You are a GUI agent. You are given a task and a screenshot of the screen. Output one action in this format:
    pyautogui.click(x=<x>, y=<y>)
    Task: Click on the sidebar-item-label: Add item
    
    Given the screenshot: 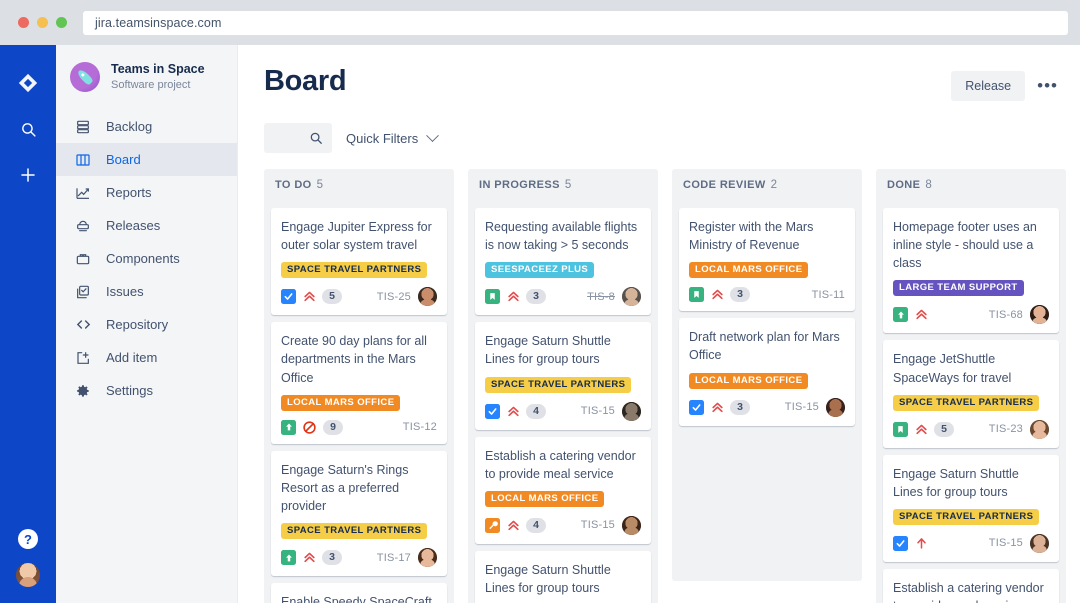 What is the action you would take?
    pyautogui.click(x=132, y=358)
    